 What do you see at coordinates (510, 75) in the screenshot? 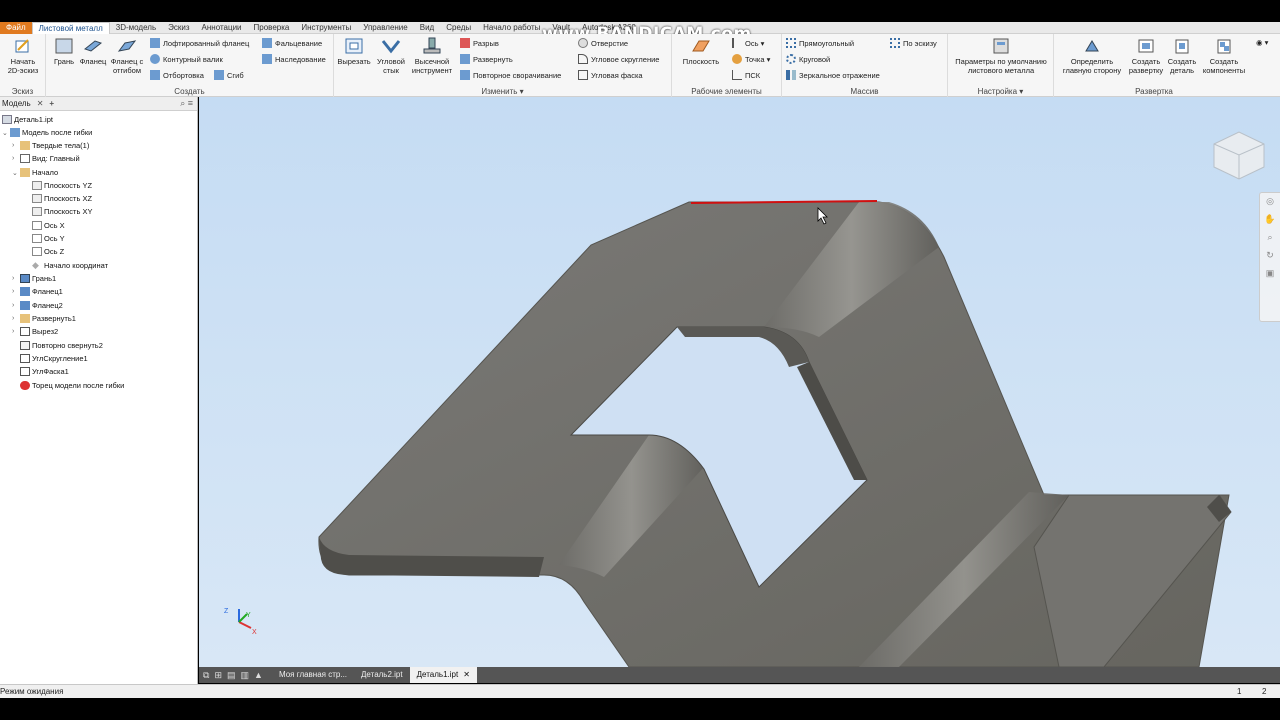
I see `refold-button: Повторное сворачивание` at bounding box center [510, 75].